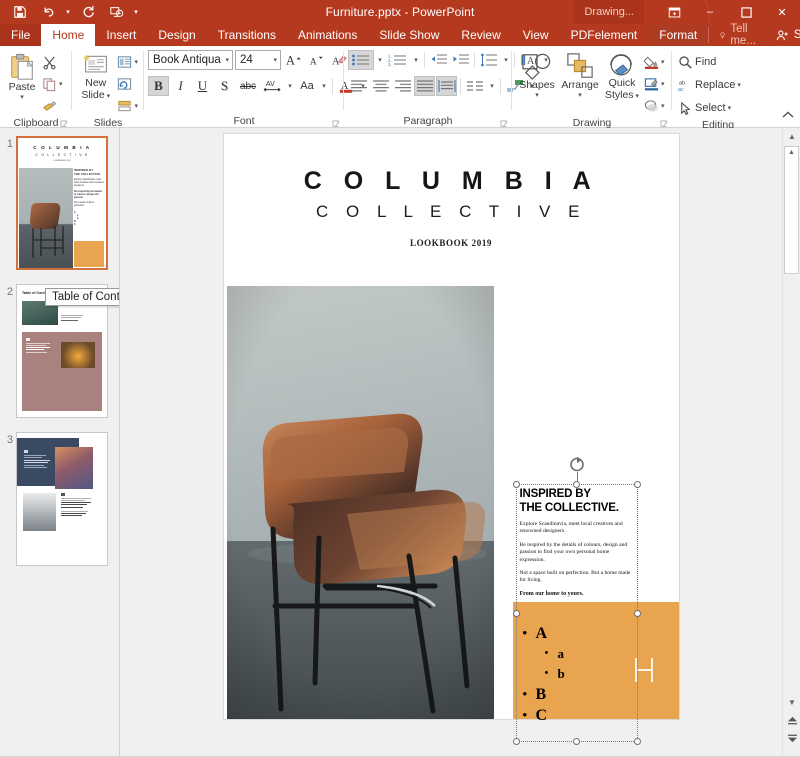 This screenshot has width=800, height=757. I want to click on change-case-button: Aa, so click(307, 86).